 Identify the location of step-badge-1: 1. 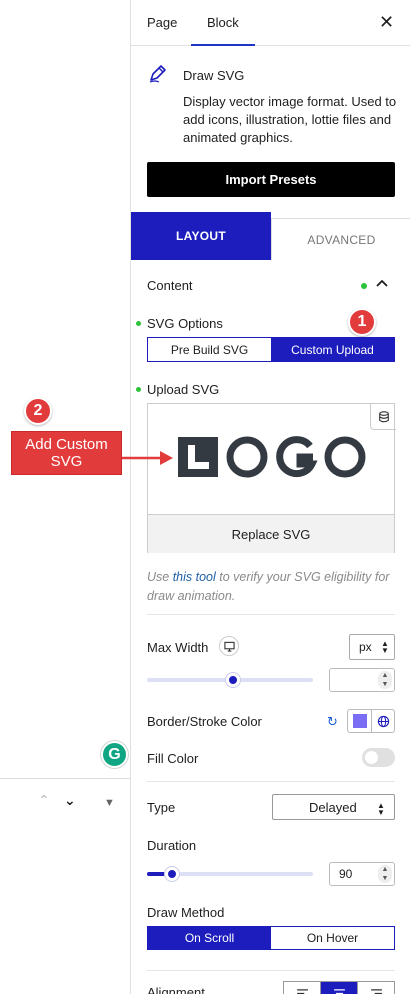
(362, 322).